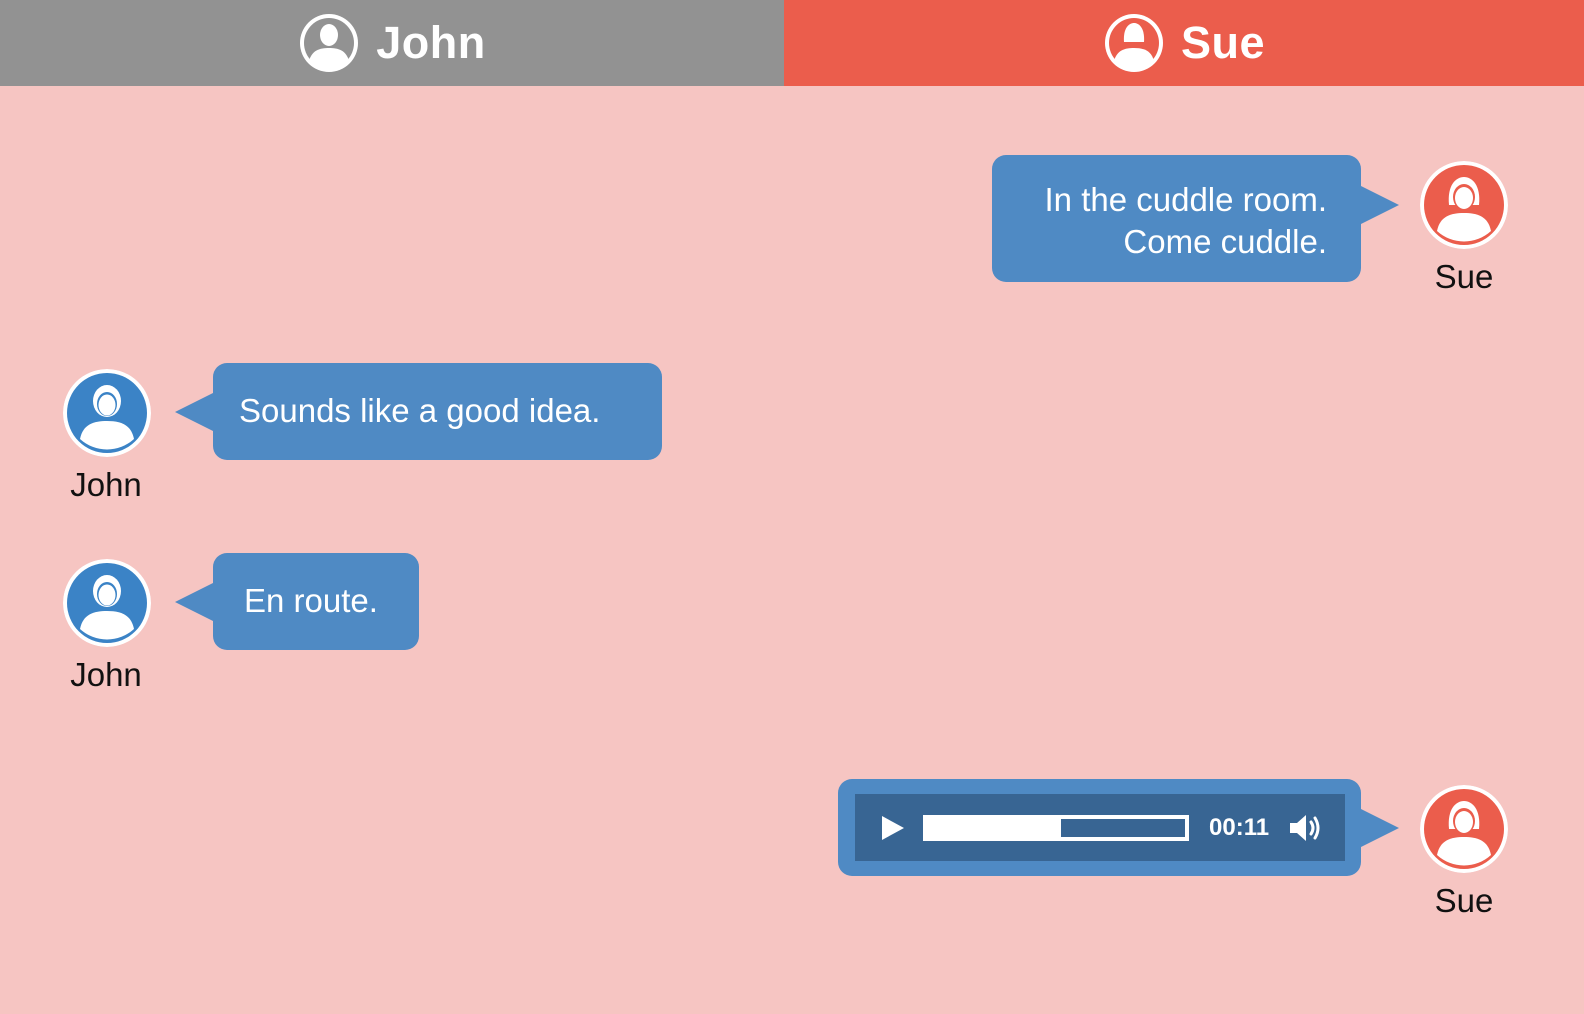 Image resolution: width=1584 pixels, height=1014 pixels. I want to click on message-bubble: En route., so click(316, 601).